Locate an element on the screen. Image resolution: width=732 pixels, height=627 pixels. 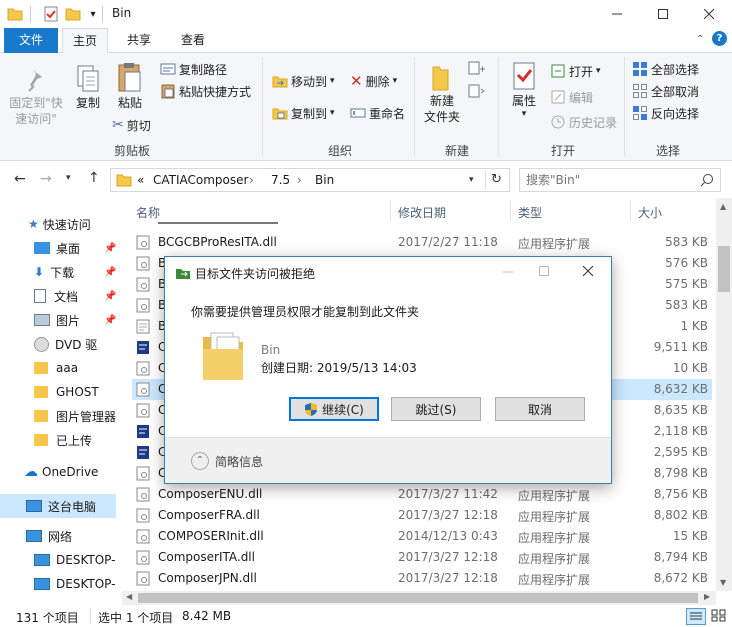
scroll-down-icon: ▼ is located at coordinates (723, 582).